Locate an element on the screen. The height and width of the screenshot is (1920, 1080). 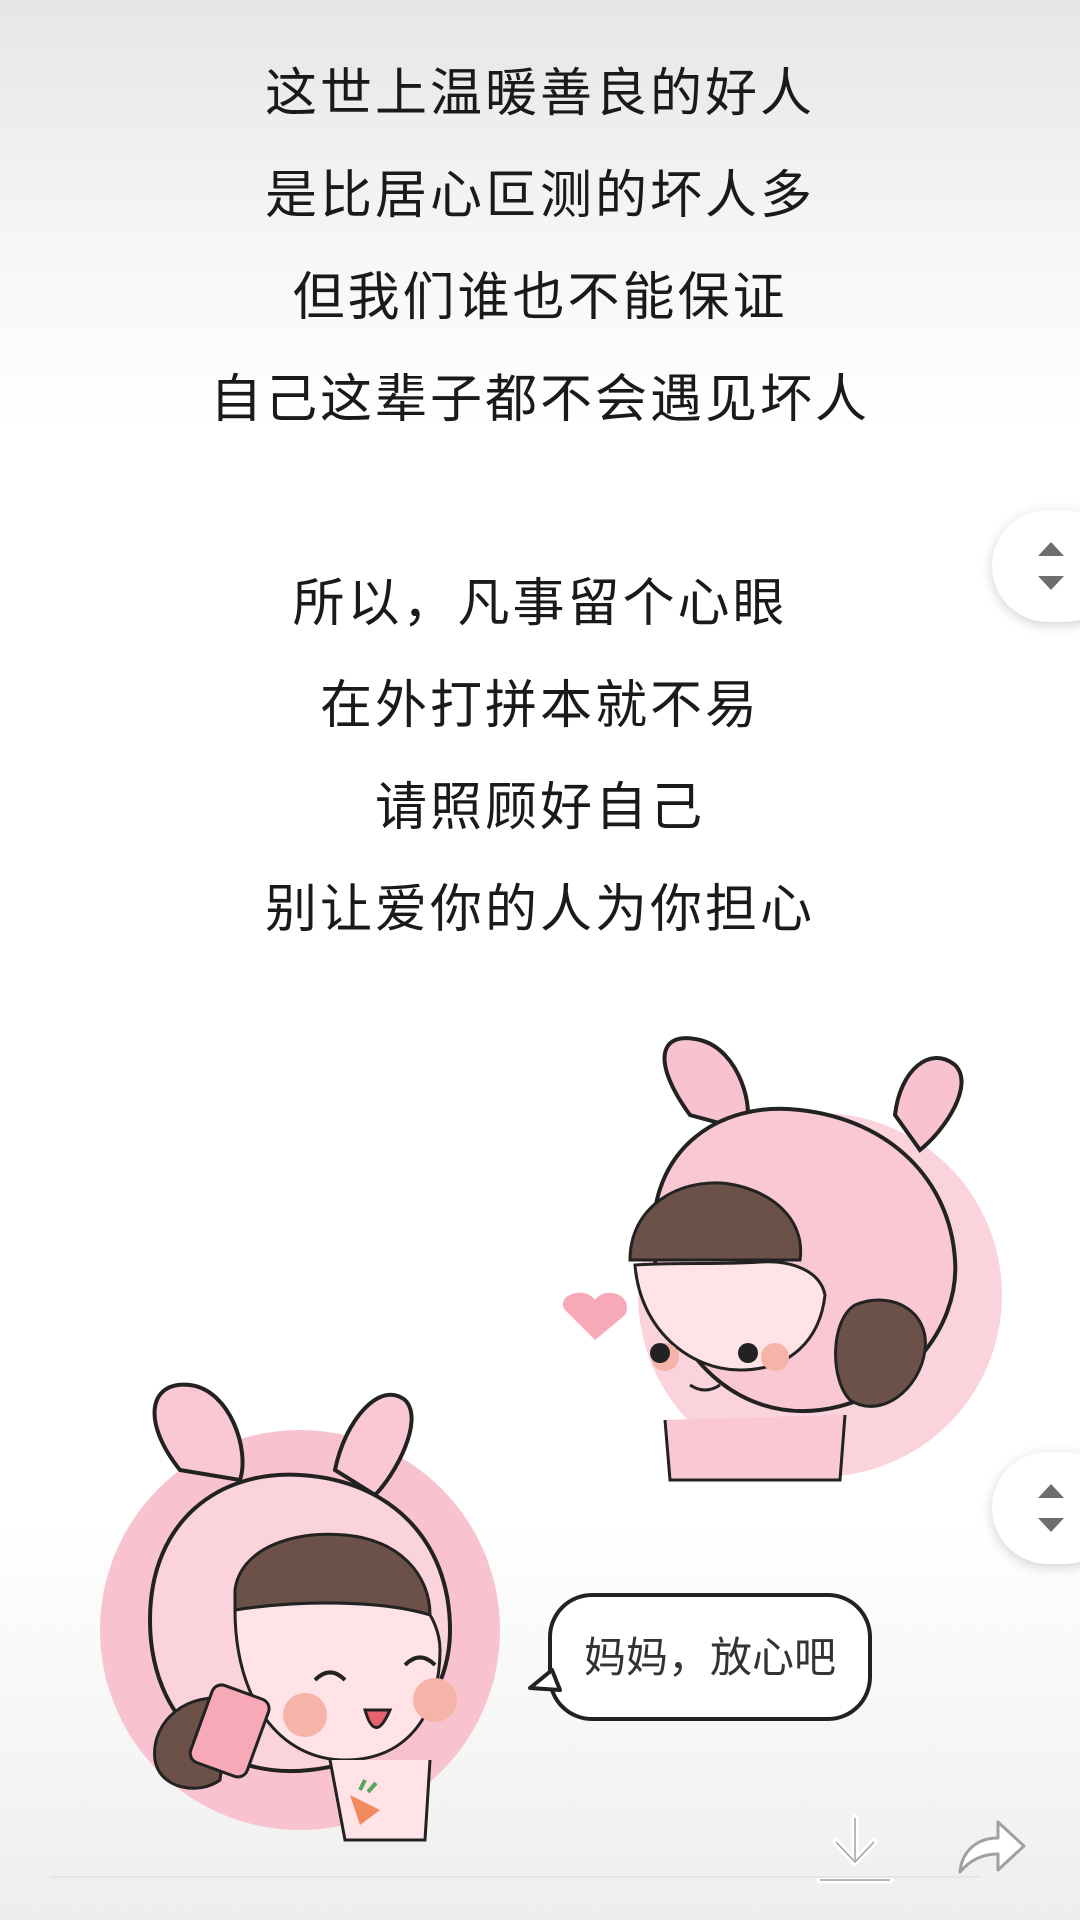
speech-bubble-text: 妈妈，放心吧 is located at coordinates (709, 1657).